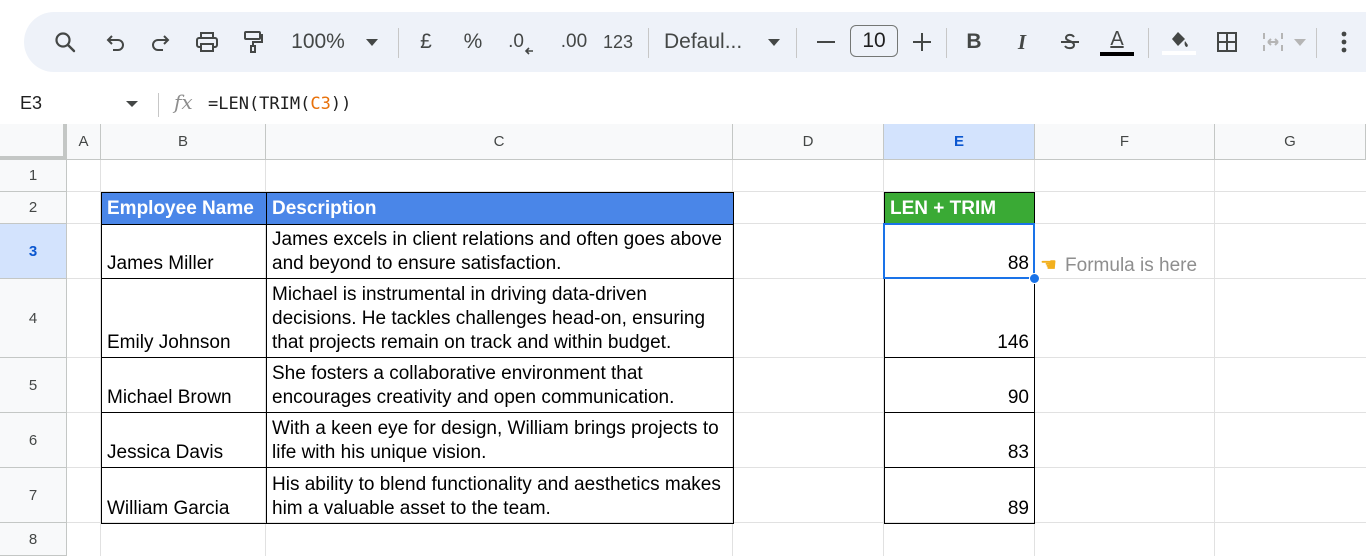 The width and height of the screenshot is (1366, 556). What do you see at coordinates (1273, 42) in the screenshot?
I see `merge-cells-icon` at bounding box center [1273, 42].